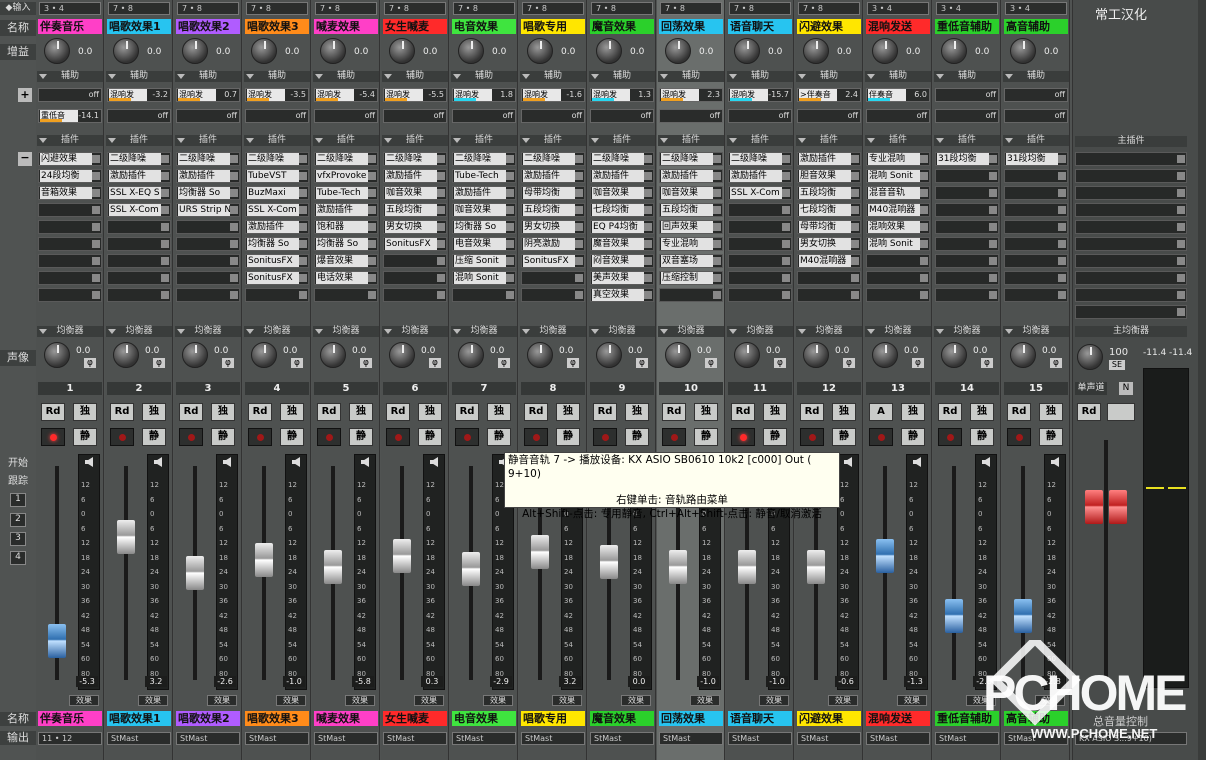 Image resolution: width=1206 pixels, height=760 pixels. I want to click on plugin-slot: 男女切换, so click(829, 244).